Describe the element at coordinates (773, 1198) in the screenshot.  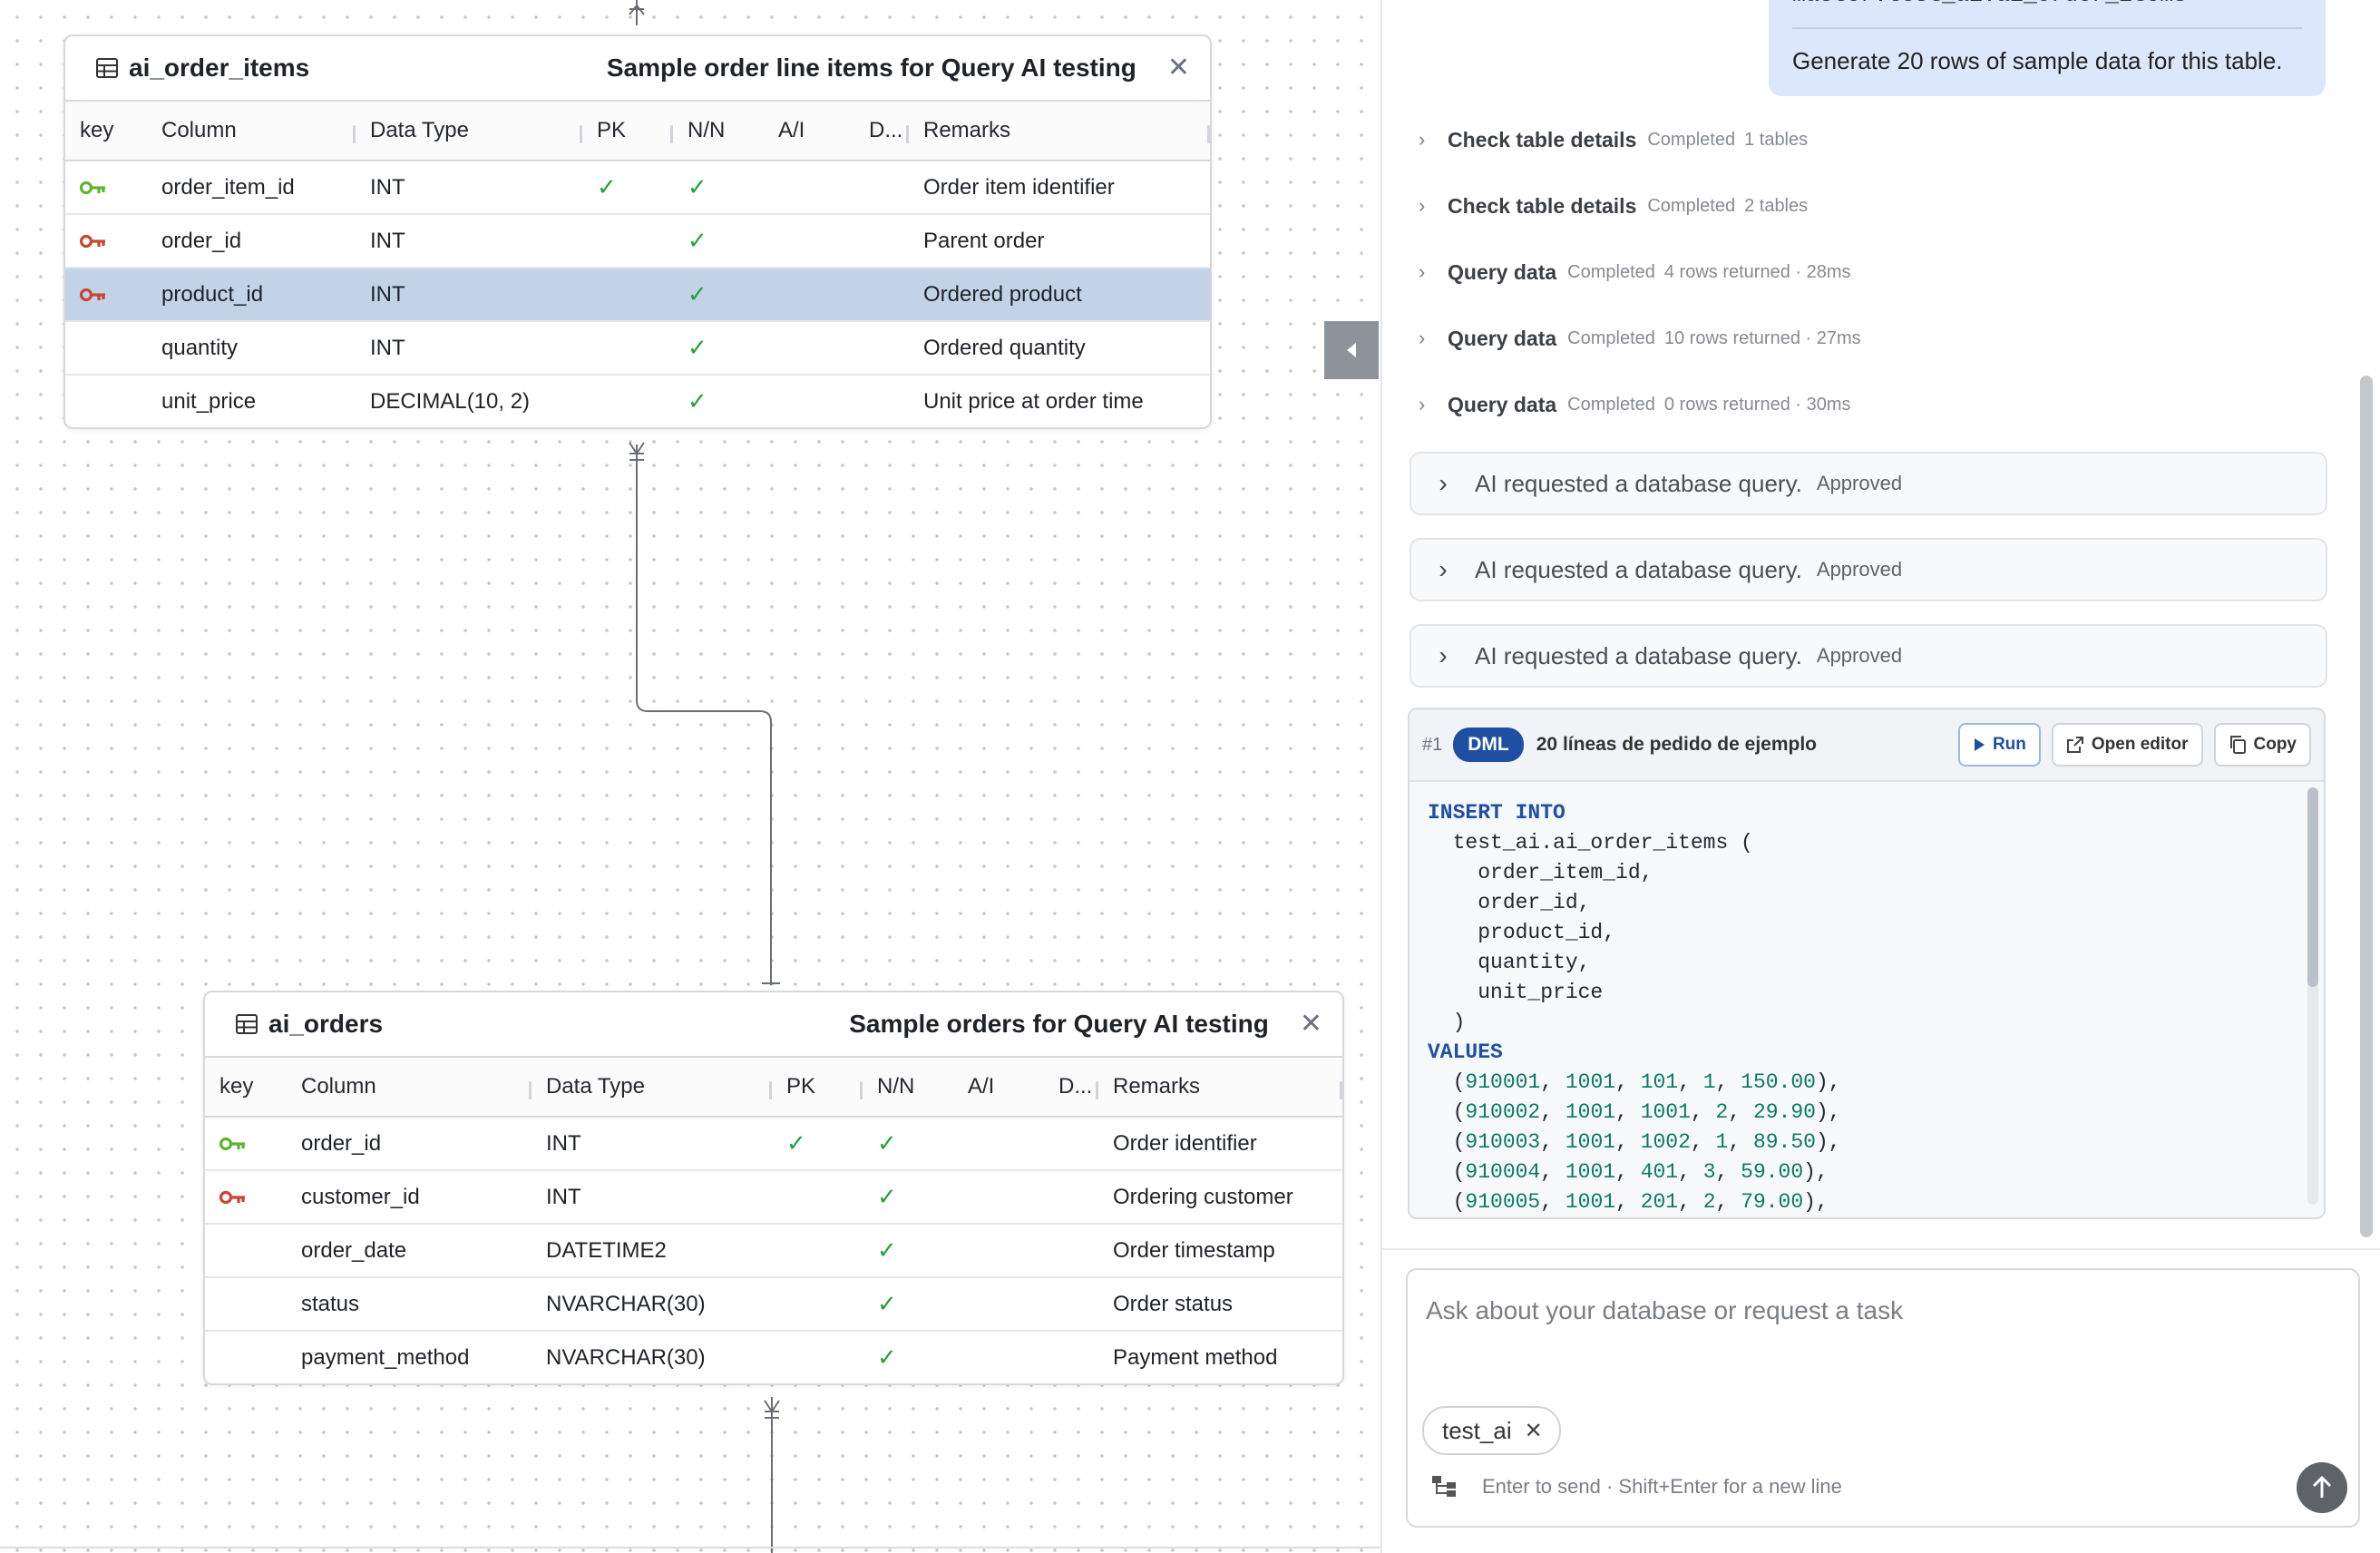
I see `table-row: customer_id INT ✓ Ordering customer` at that location.